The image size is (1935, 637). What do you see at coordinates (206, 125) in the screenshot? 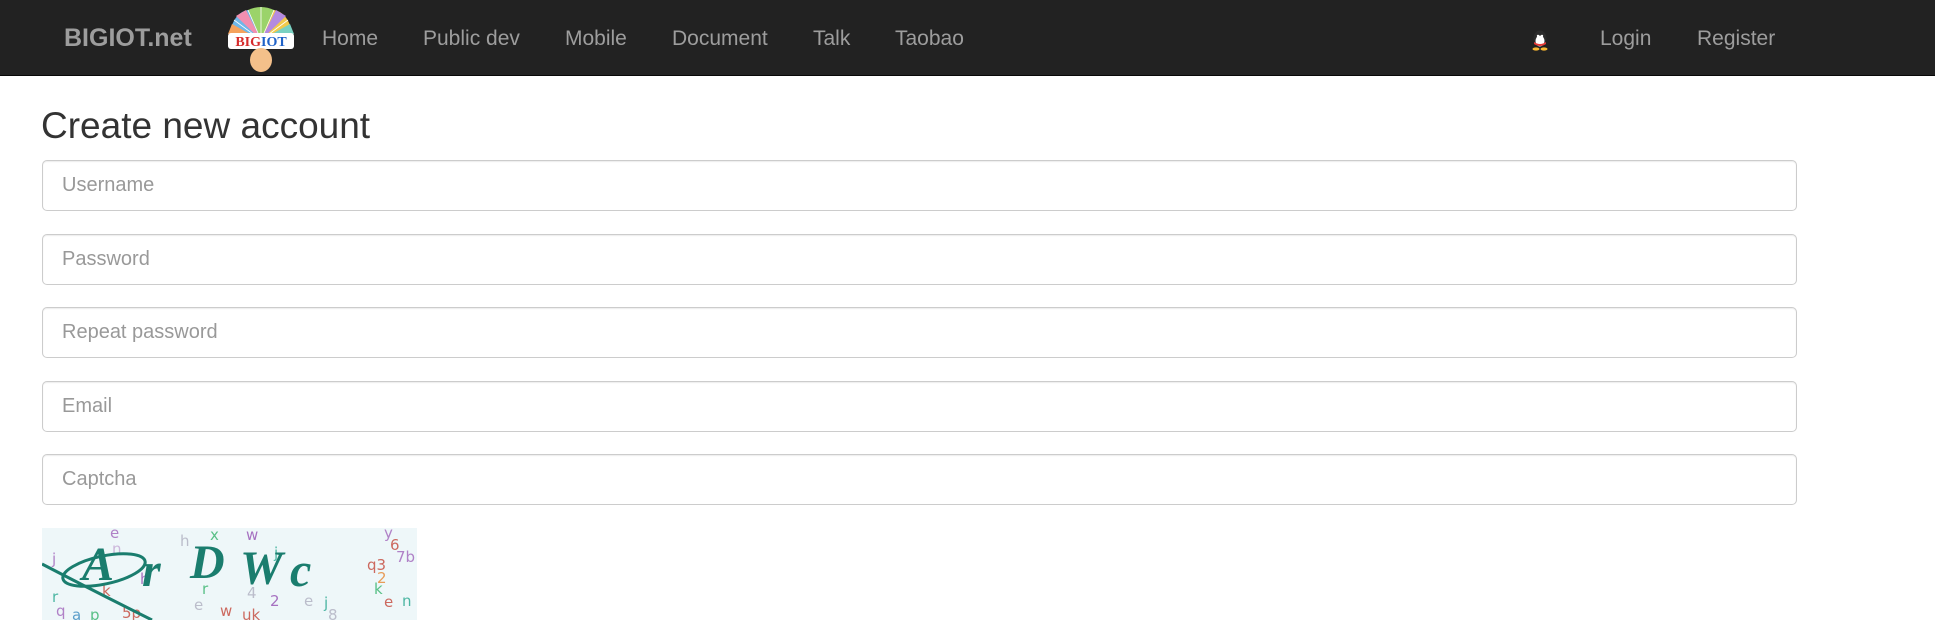
I see `page-title: Create new account` at bounding box center [206, 125].